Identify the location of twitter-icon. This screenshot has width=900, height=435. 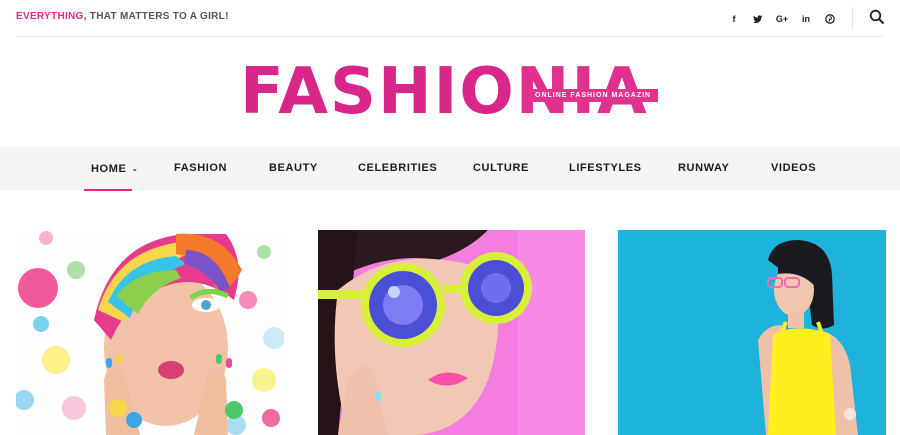
(758, 19).